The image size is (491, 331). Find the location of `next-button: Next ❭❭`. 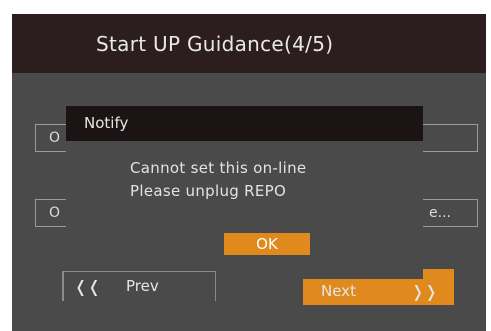

next-button: Next ❭❭ is located at coordinates (375, 292).